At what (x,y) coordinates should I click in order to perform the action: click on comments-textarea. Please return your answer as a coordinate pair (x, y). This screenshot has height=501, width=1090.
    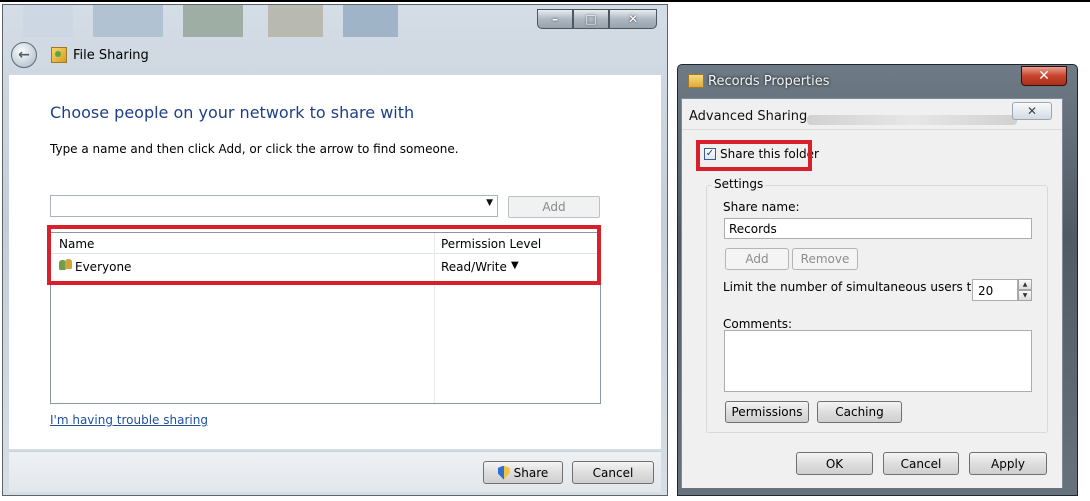
    Looking at the image, I should click on (878, 361).